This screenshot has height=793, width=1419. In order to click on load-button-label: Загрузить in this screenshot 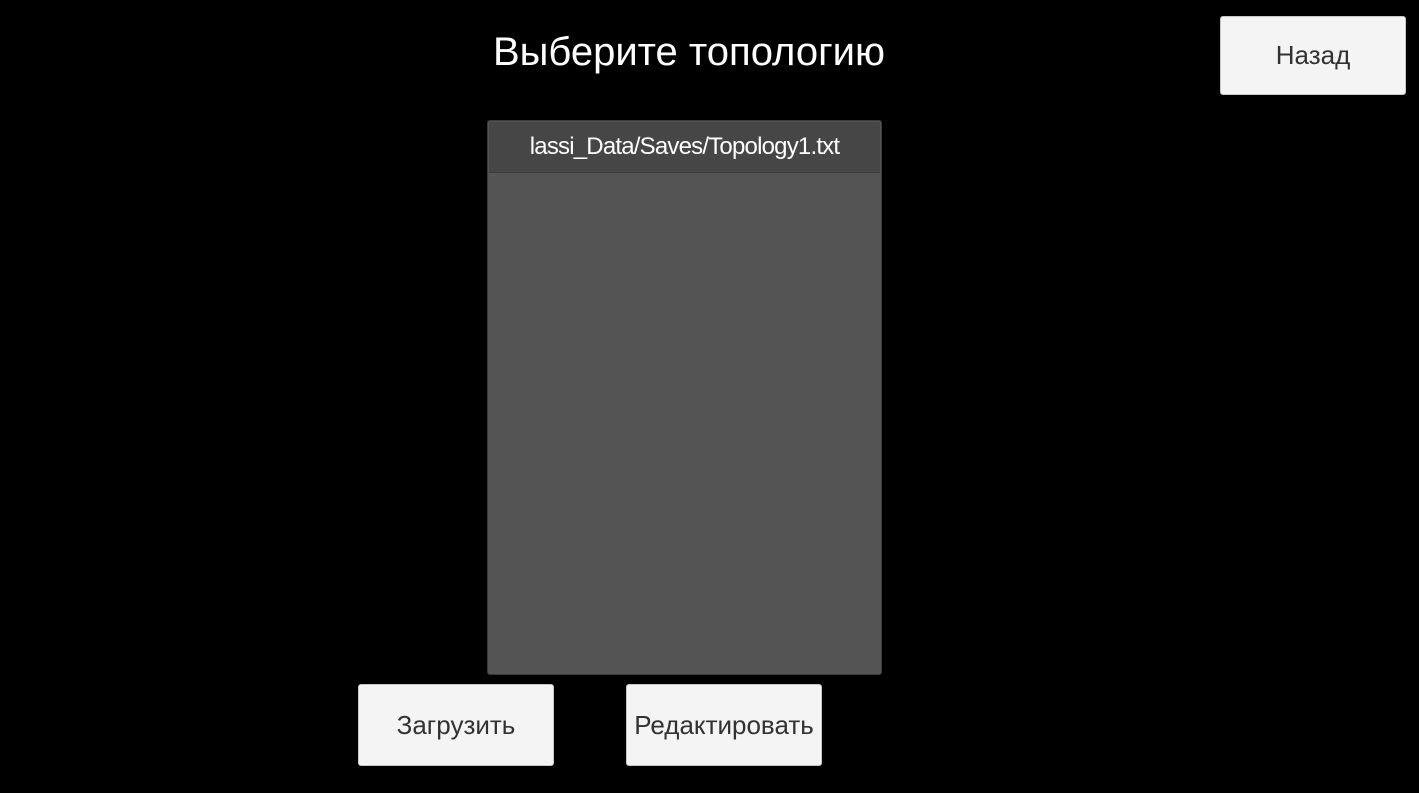, I will do `click(456, 724)`.